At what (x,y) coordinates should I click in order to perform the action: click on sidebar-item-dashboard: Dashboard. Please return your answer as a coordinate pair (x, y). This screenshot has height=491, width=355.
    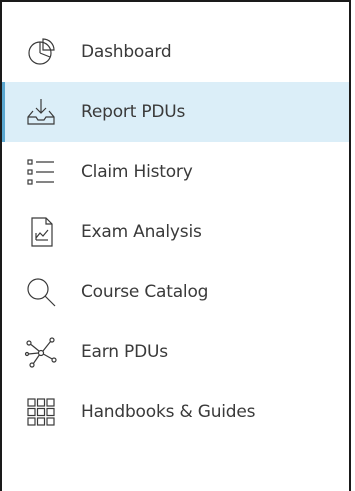
    Looking at the image, I should click on (175, 52).